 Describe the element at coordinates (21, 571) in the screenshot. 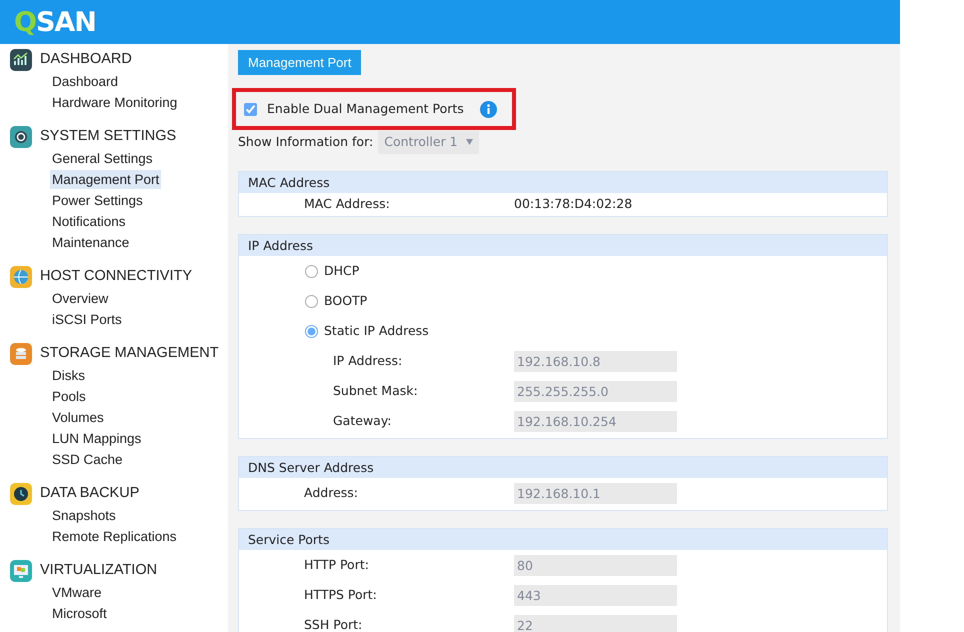

I see `monitor-icon` at that location.